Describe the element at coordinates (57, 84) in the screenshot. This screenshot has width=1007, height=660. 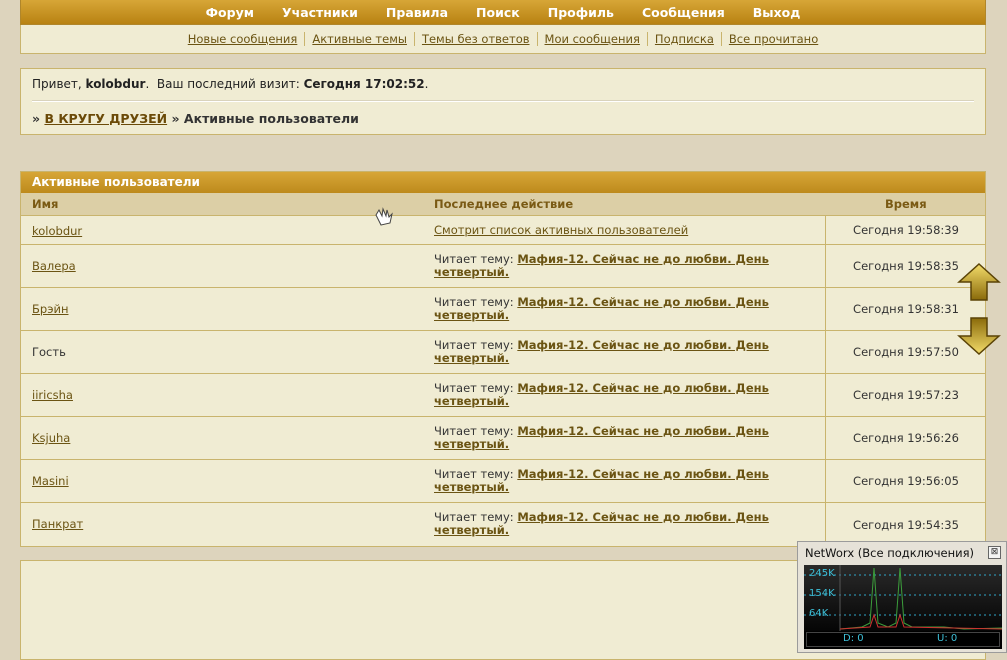
I see `welcome-hello: Привет,` at that location.